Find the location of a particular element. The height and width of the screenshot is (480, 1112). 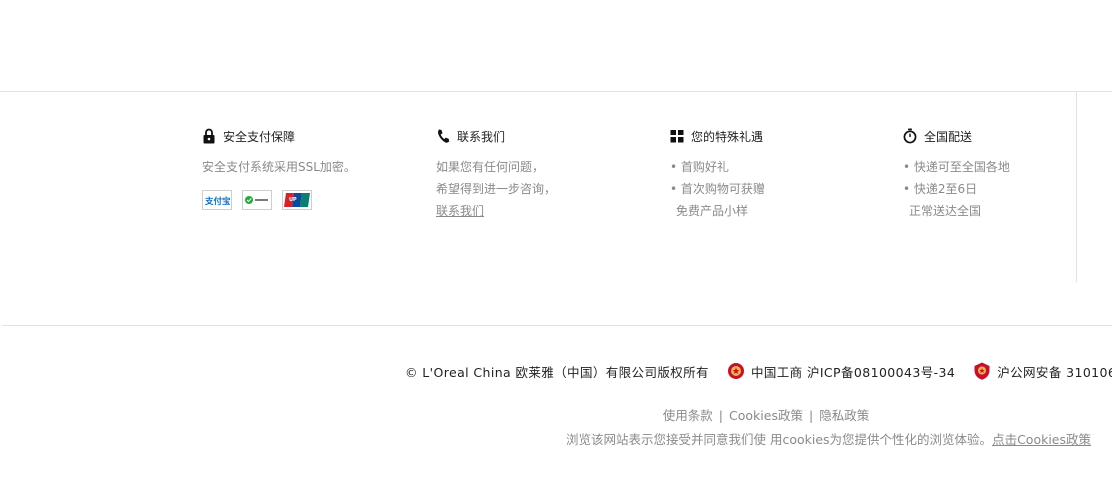

feature-text: 希望得到进一步咨询， is located at coordinates (496, 189).